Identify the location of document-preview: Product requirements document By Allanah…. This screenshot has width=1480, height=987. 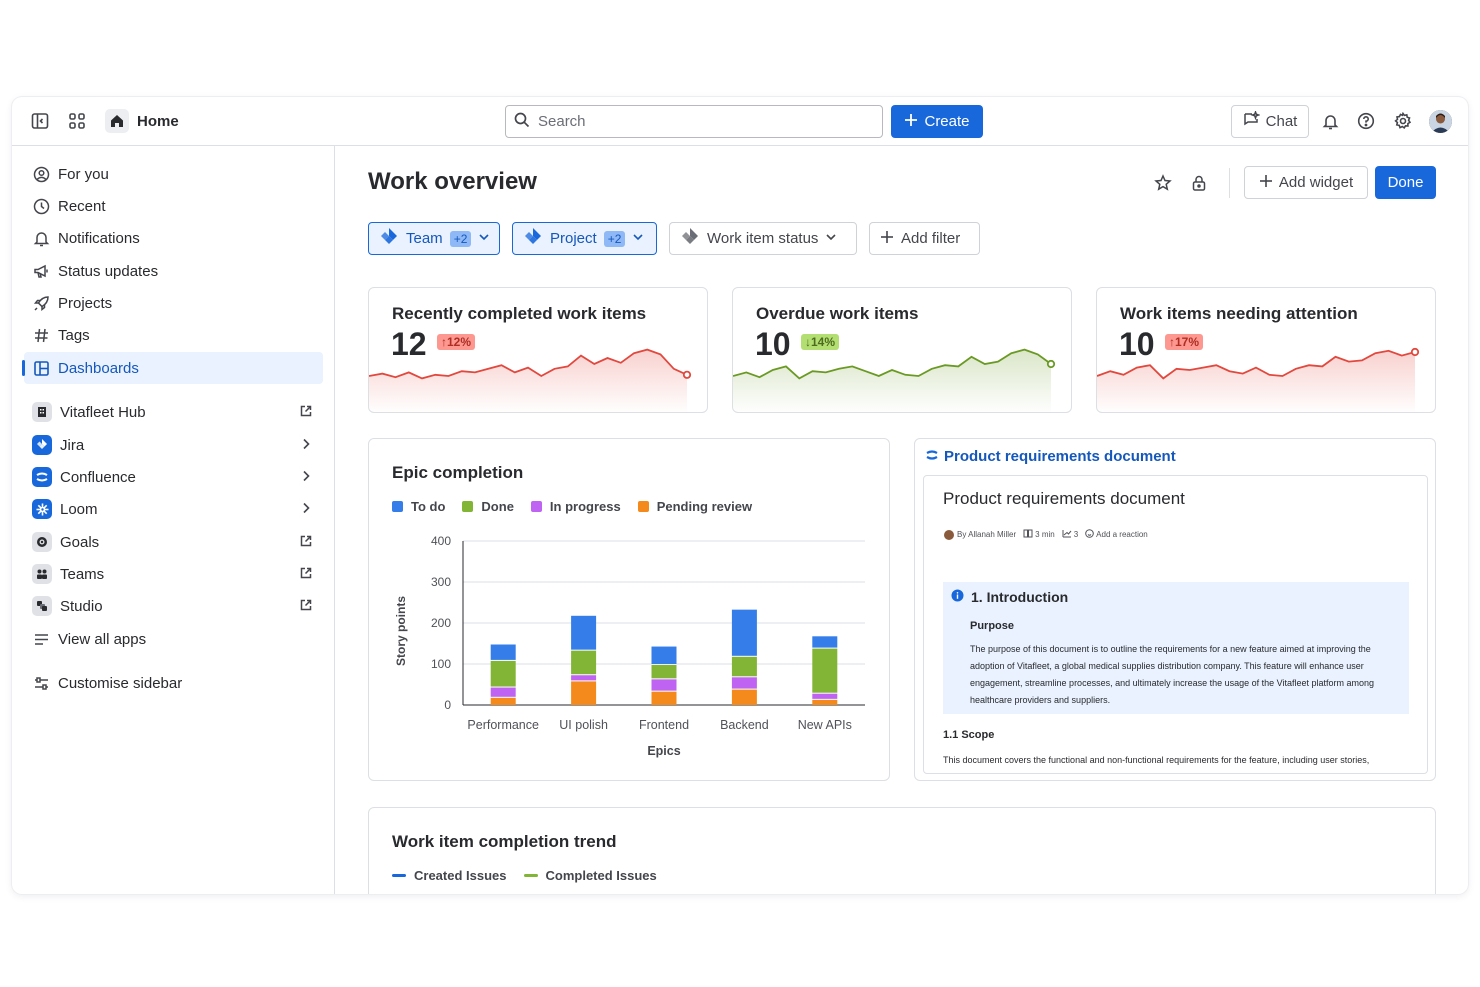
(1175, 624).